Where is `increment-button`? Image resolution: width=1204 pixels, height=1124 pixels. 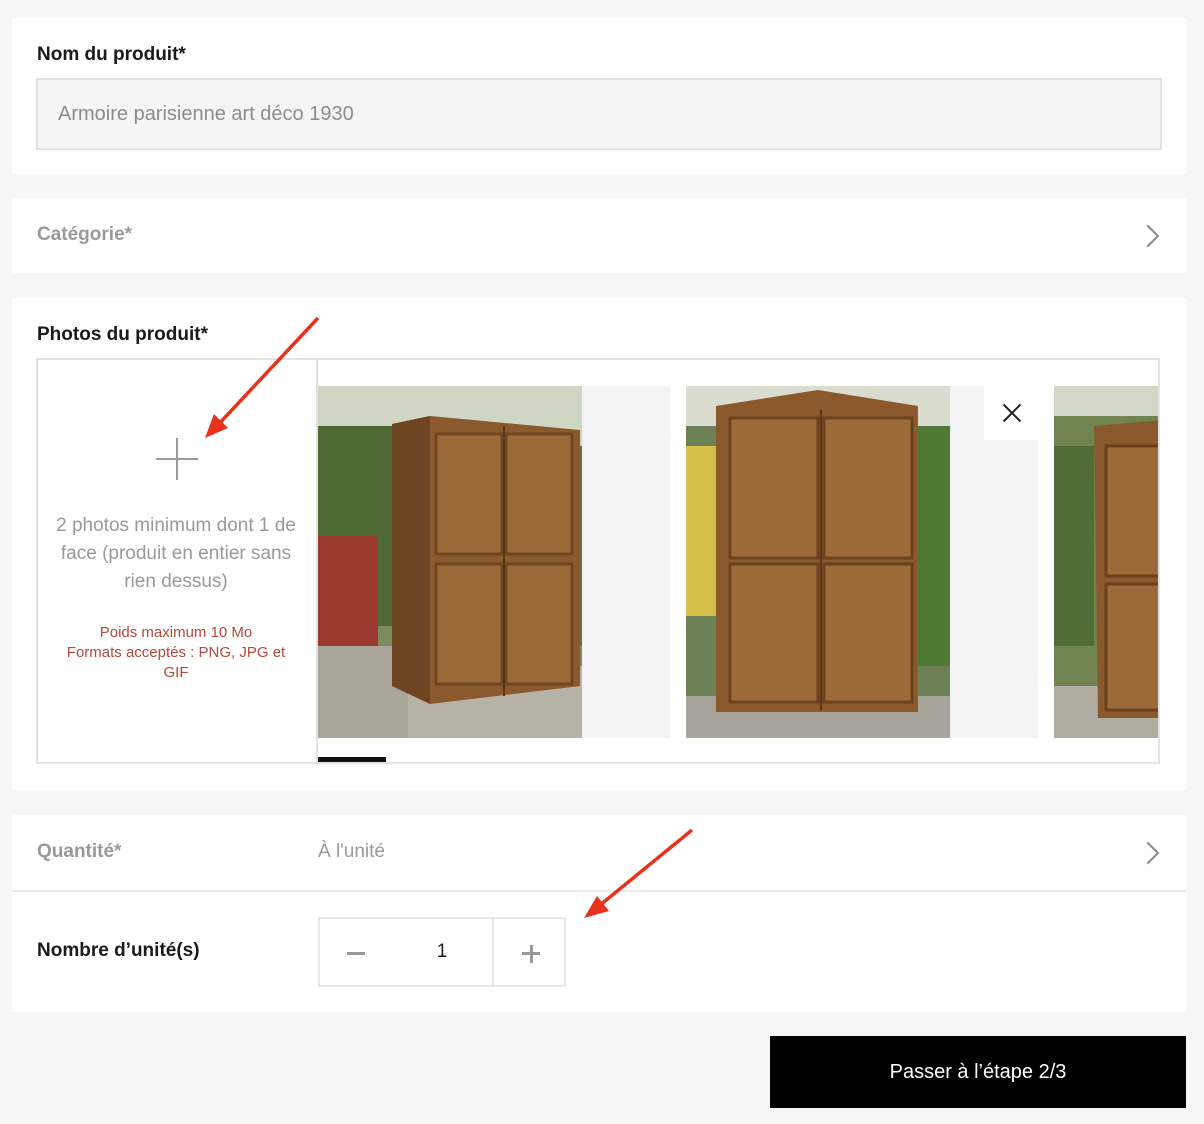 increment-button is located at coordinates (529, 952).